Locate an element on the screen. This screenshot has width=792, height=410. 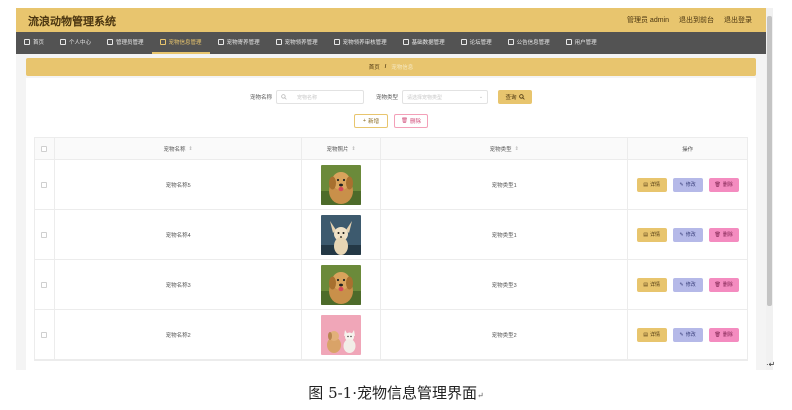
pet-name-cell: 宠物名称3 is located at coordinates (179, 284).